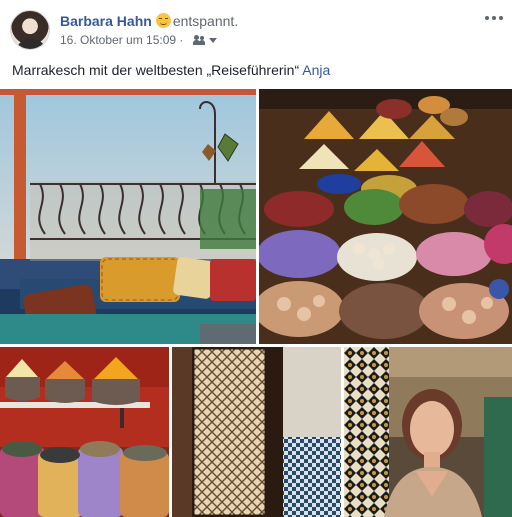 This screenshot has height=517, width=512. What do you see at coordinates (205, 21) in the screenshot?
I see `feeling-text: entspannt.` at bounding box center [205, 21].